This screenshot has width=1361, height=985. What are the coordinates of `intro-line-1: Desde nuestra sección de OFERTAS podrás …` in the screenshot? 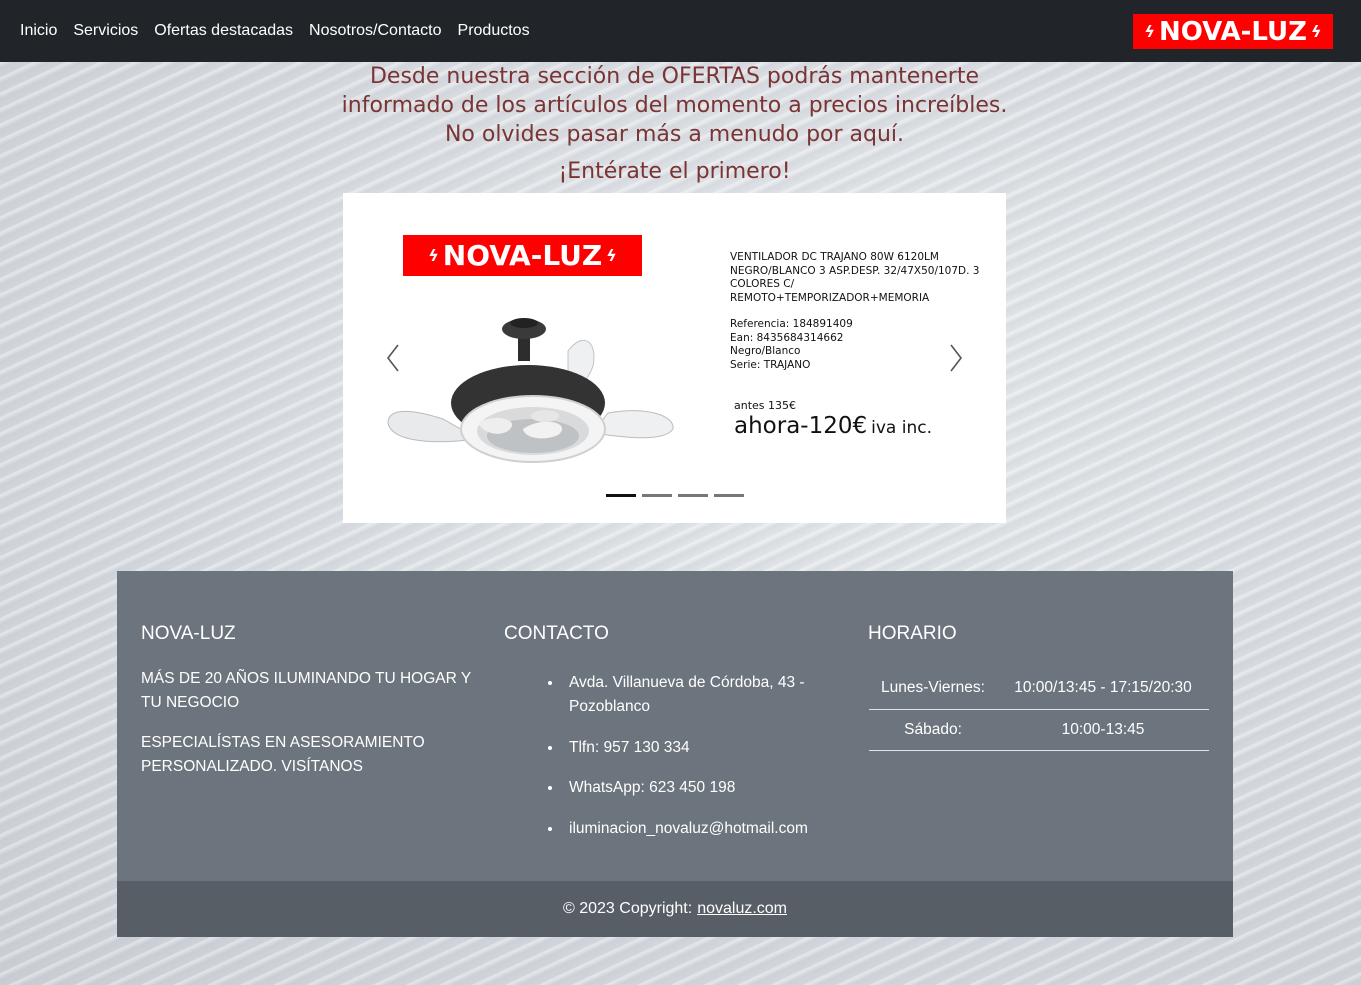 It's located at (674, 76).